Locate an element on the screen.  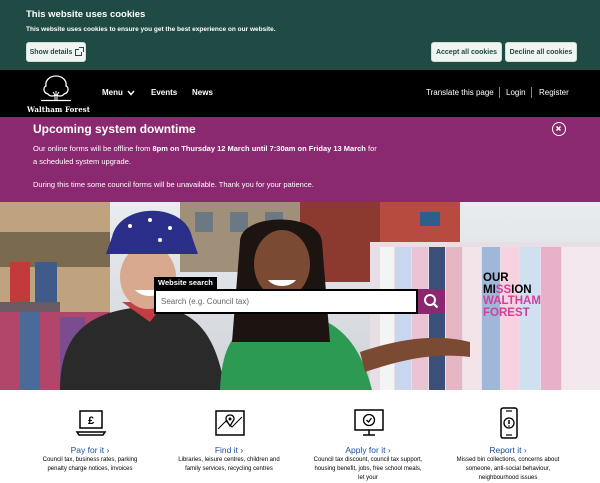
search-icon is located at coordinates (431, 301).